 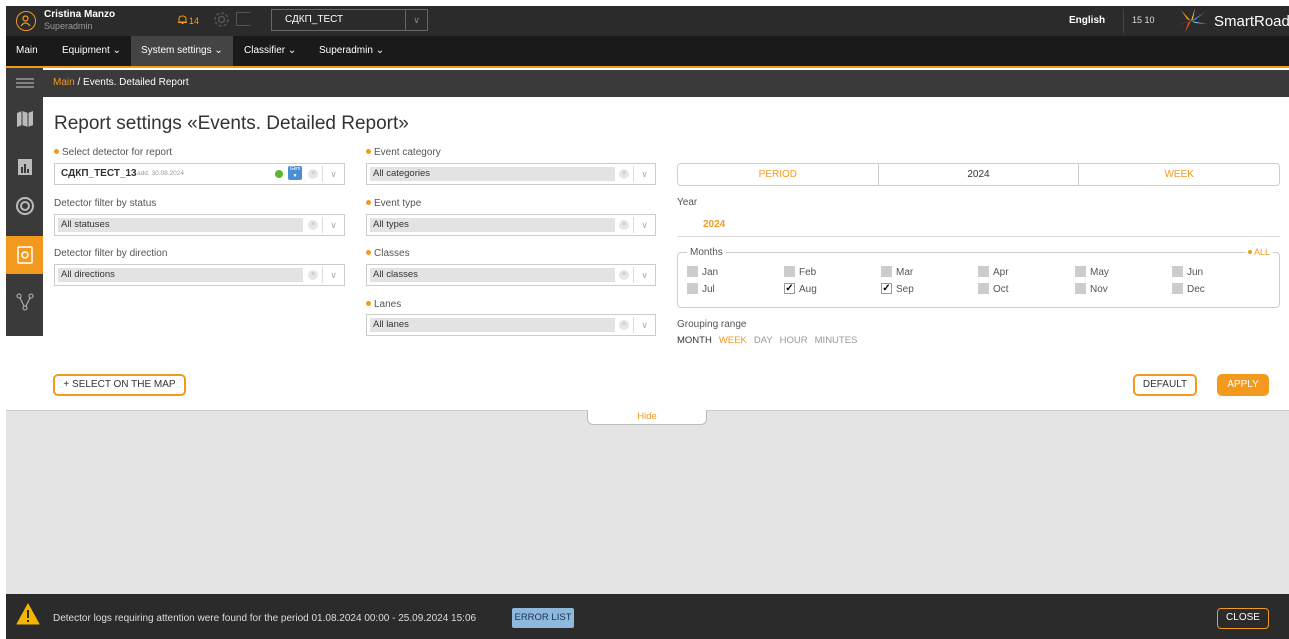 I want to click on close-alert-button: CLOSE, so click(x=1243, y=618).